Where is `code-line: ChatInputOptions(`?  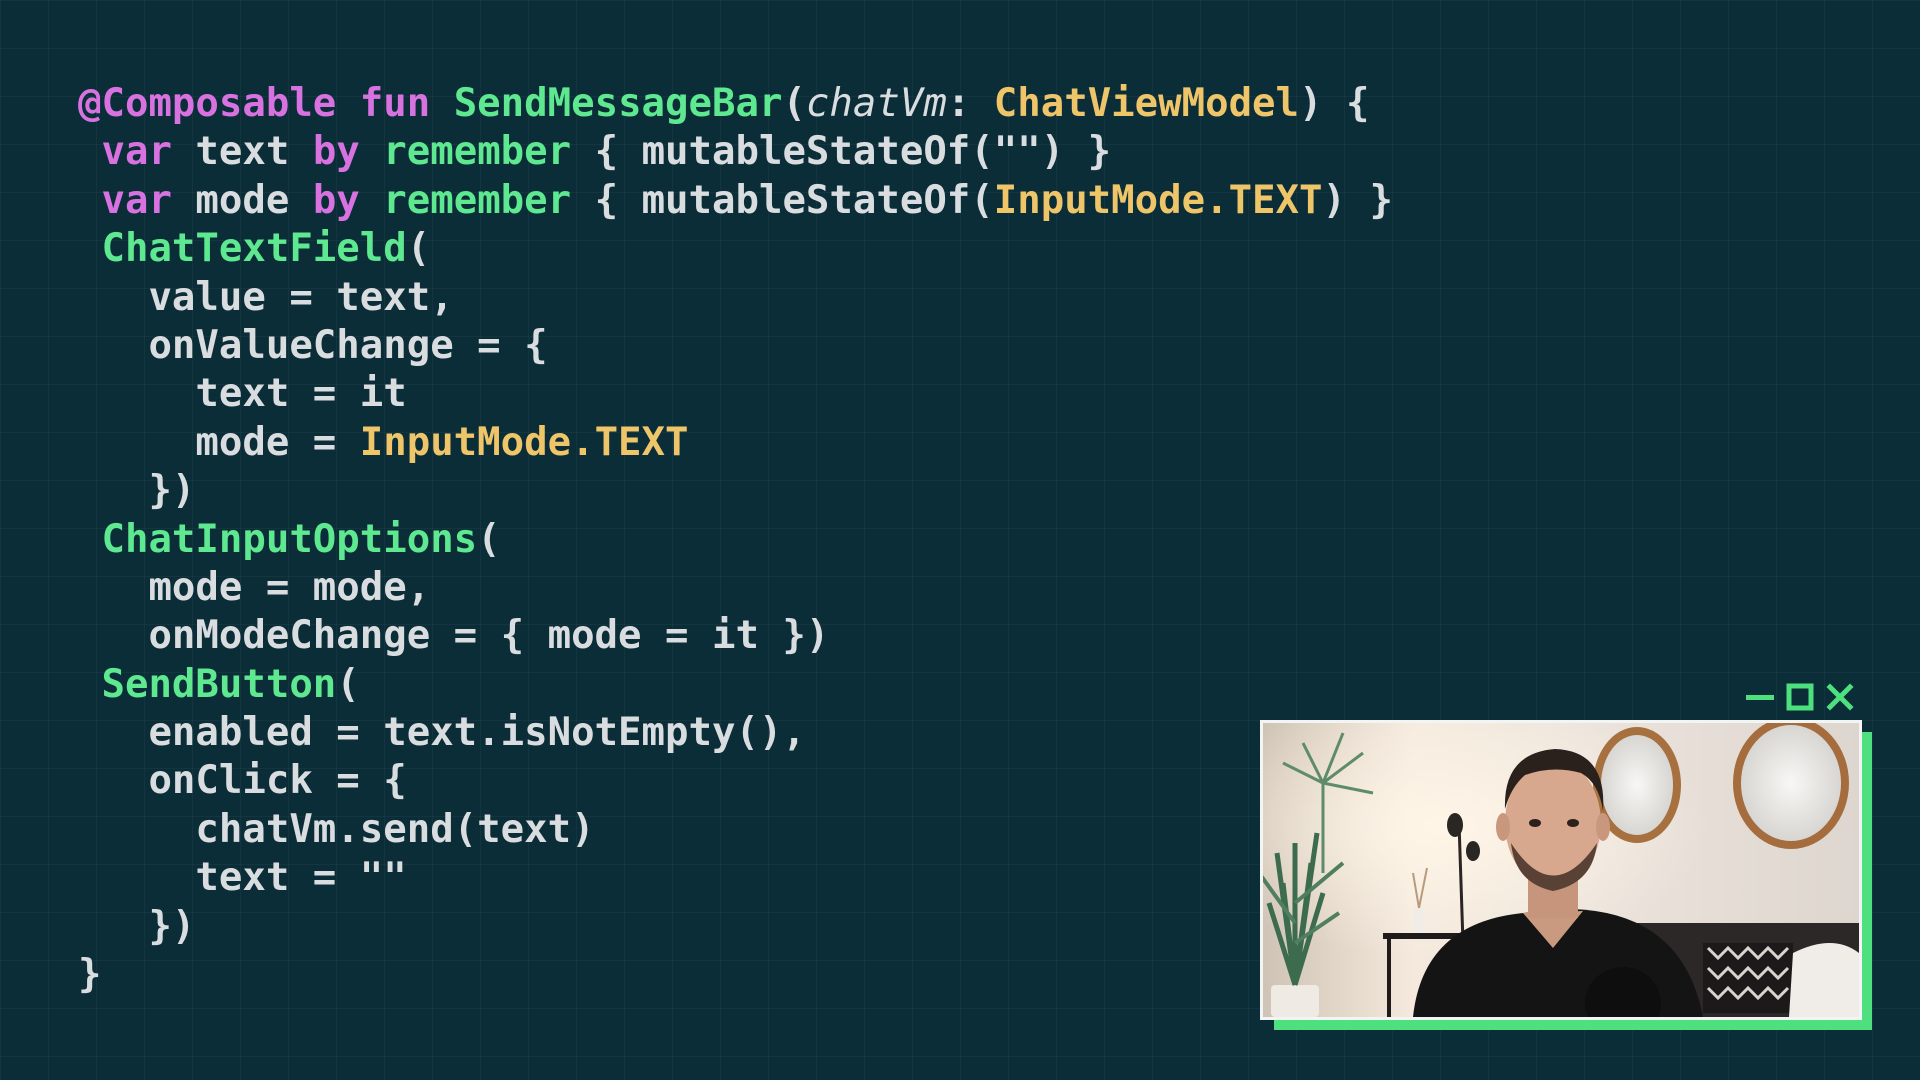 code-line: ChatInputOptions( is located at coordinates (735, 540).